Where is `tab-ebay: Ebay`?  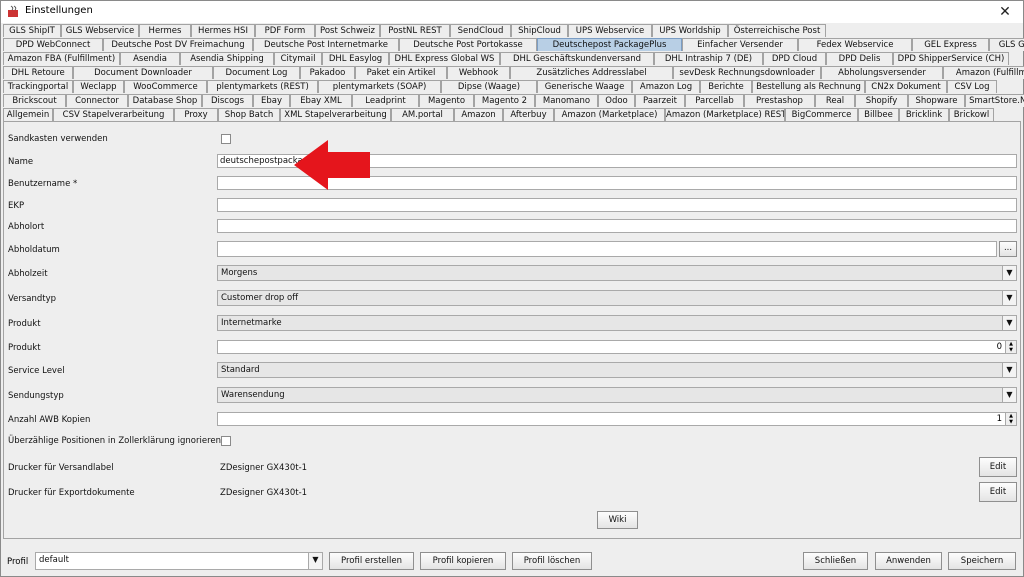 tab-ebay: Ebay is located at coordinates (271, 100).